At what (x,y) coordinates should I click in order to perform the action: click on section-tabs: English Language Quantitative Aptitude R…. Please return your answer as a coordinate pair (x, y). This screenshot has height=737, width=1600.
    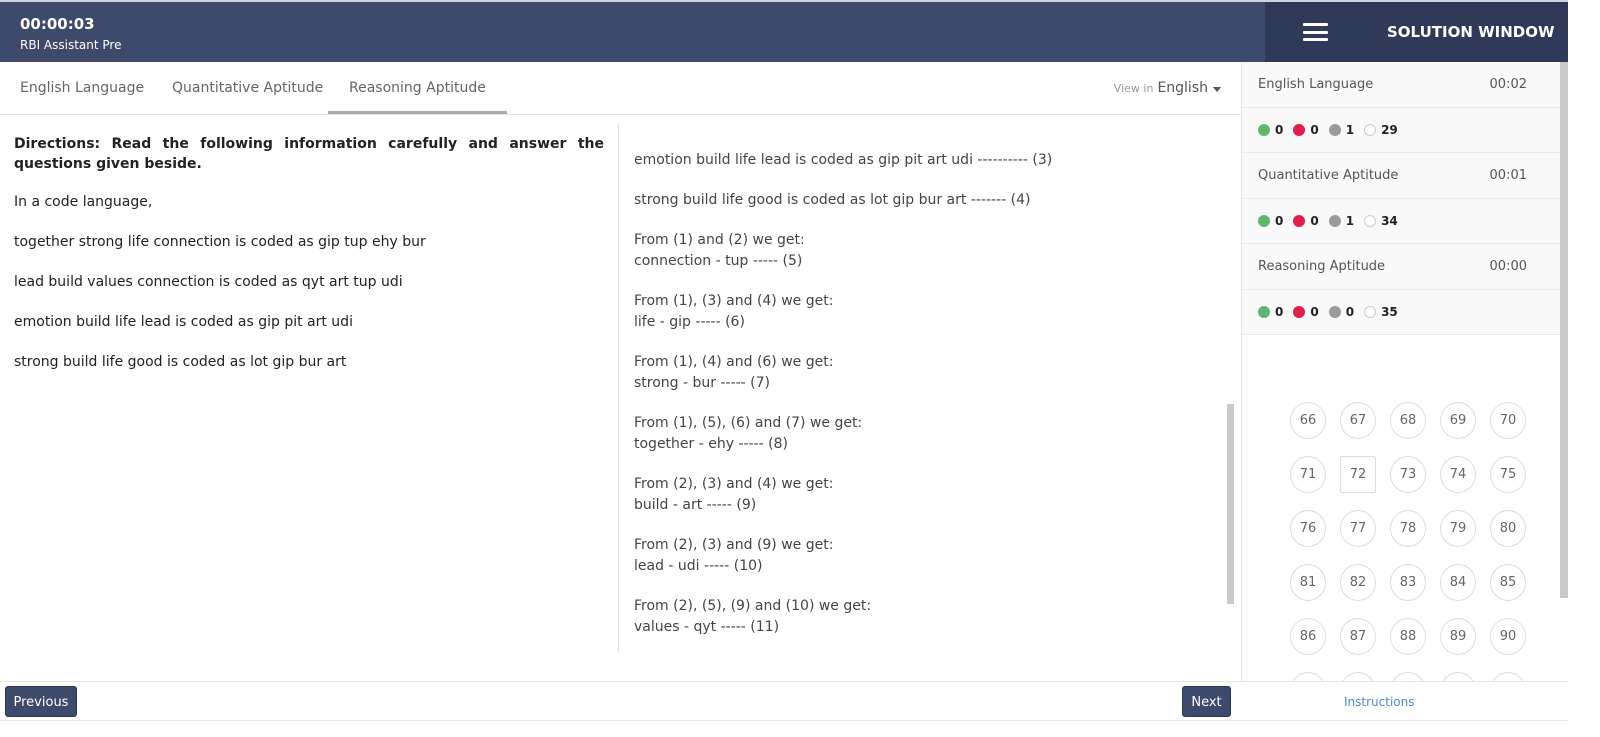
    Looking at the image, I should click on (620, 88).